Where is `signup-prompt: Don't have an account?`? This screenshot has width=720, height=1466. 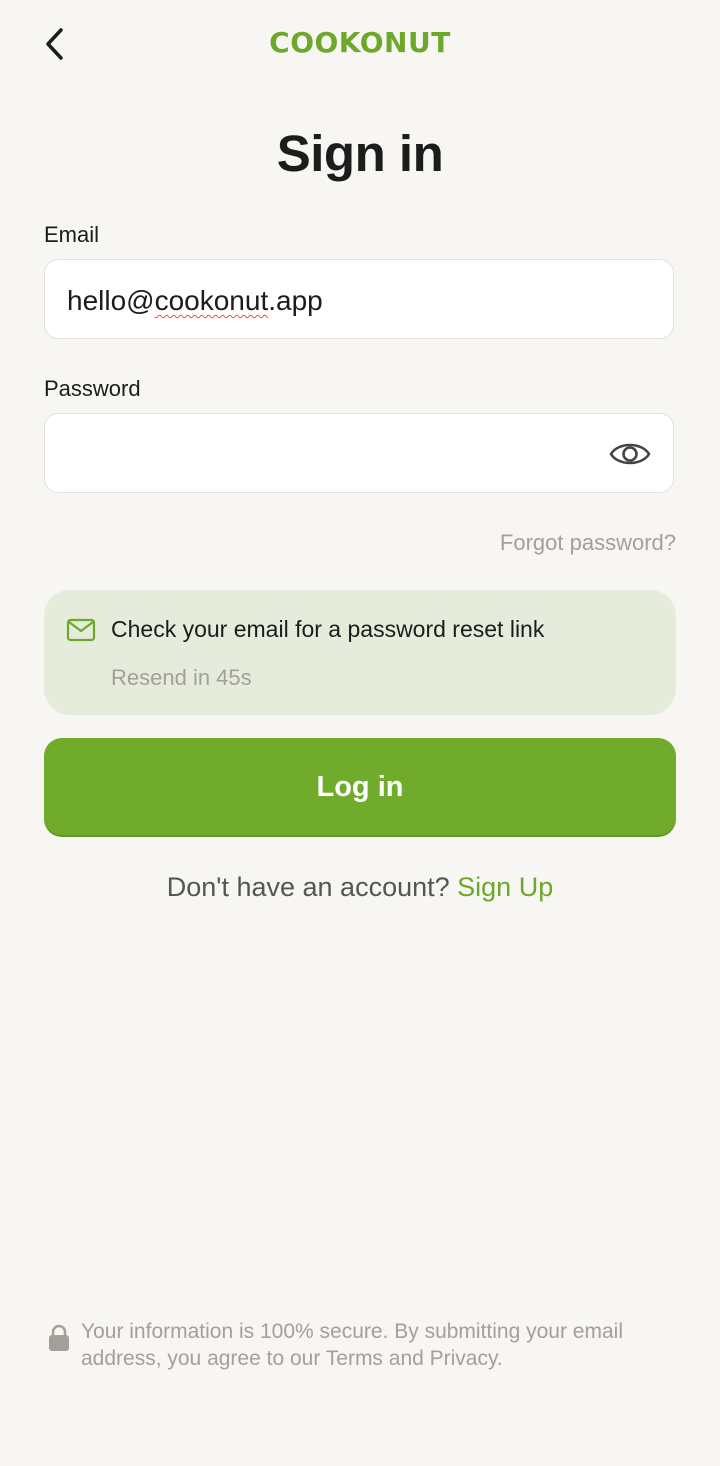
signup-prompt: Don't have an account? is located at coordinates (308, 887).